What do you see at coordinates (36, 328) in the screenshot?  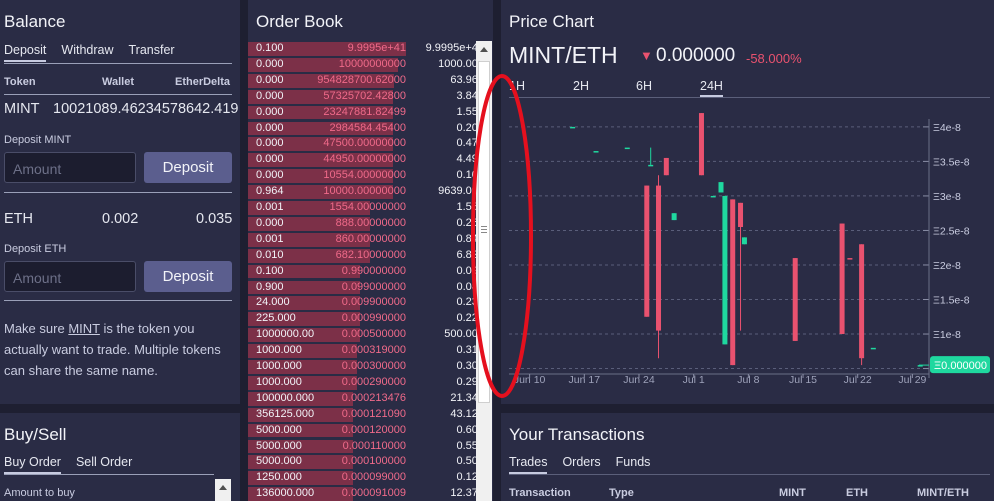 I see `note-text: Make sure` at bounding box center [36, 328].